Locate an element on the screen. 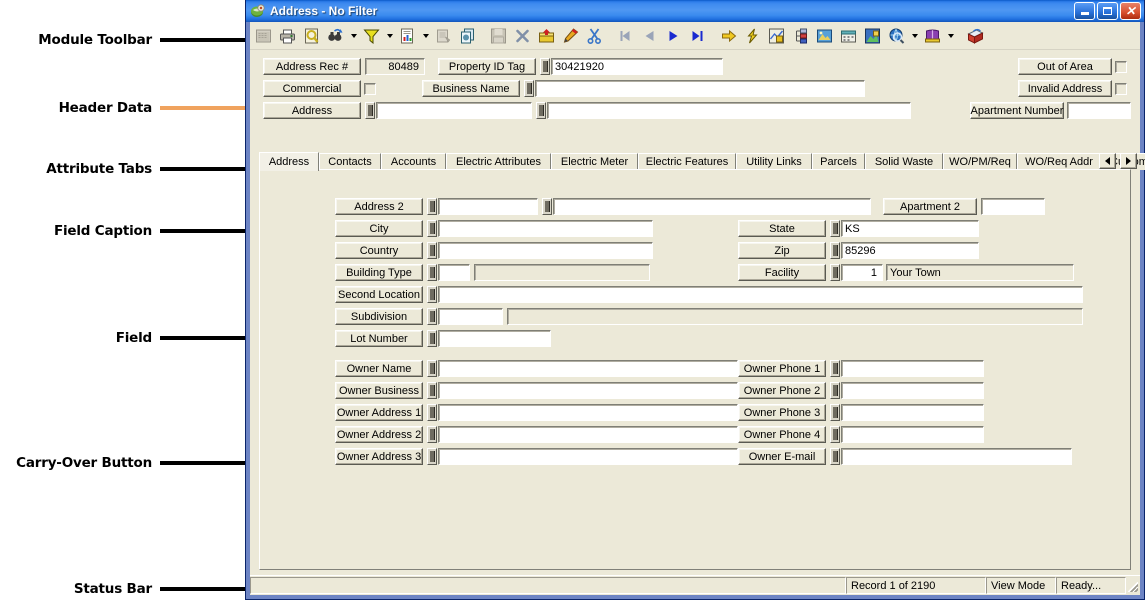 The height and width of the screenshot is (600, 1145). owner-business-carry-over-button is located at coordinates (432, 390).